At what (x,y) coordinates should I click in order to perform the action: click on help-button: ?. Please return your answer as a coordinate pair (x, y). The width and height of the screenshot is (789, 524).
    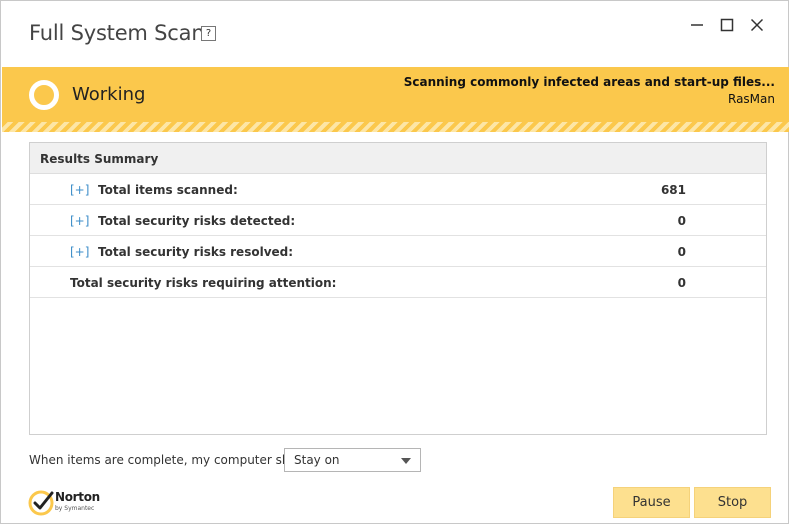
    Looking at the image, I should click on (208, 33).